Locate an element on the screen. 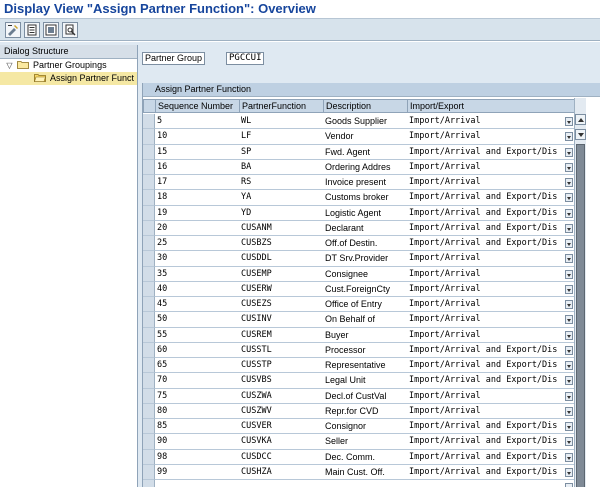 The image size is (600, 487). sequence-number-cell: 35 is located at coordinates (197, 274).